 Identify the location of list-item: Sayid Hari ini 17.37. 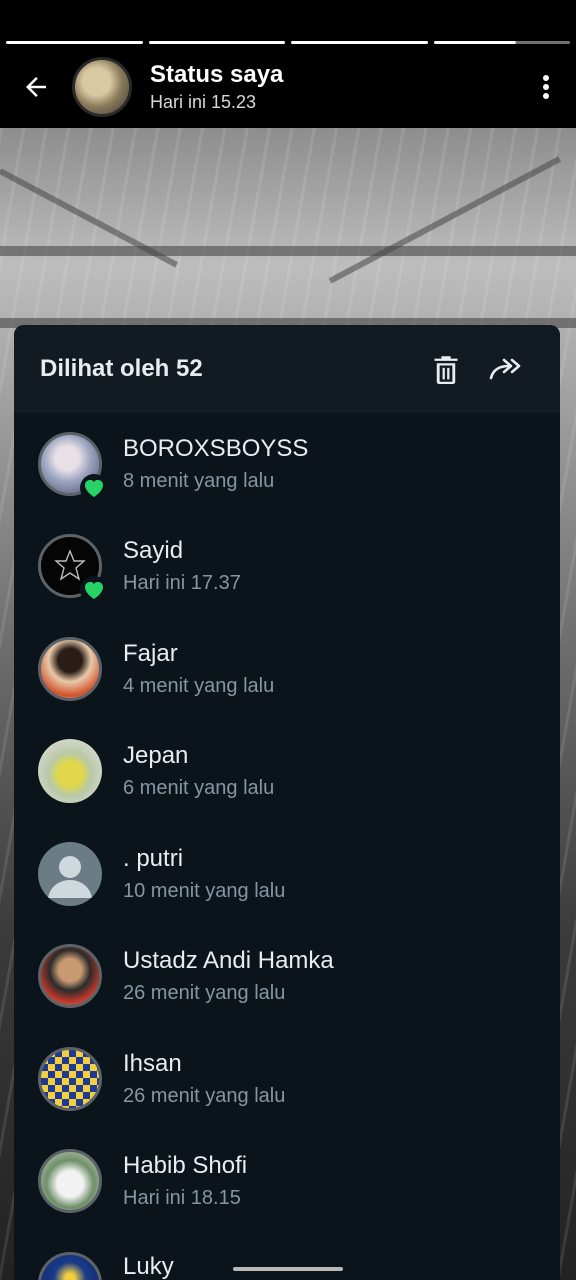
(287, 566).